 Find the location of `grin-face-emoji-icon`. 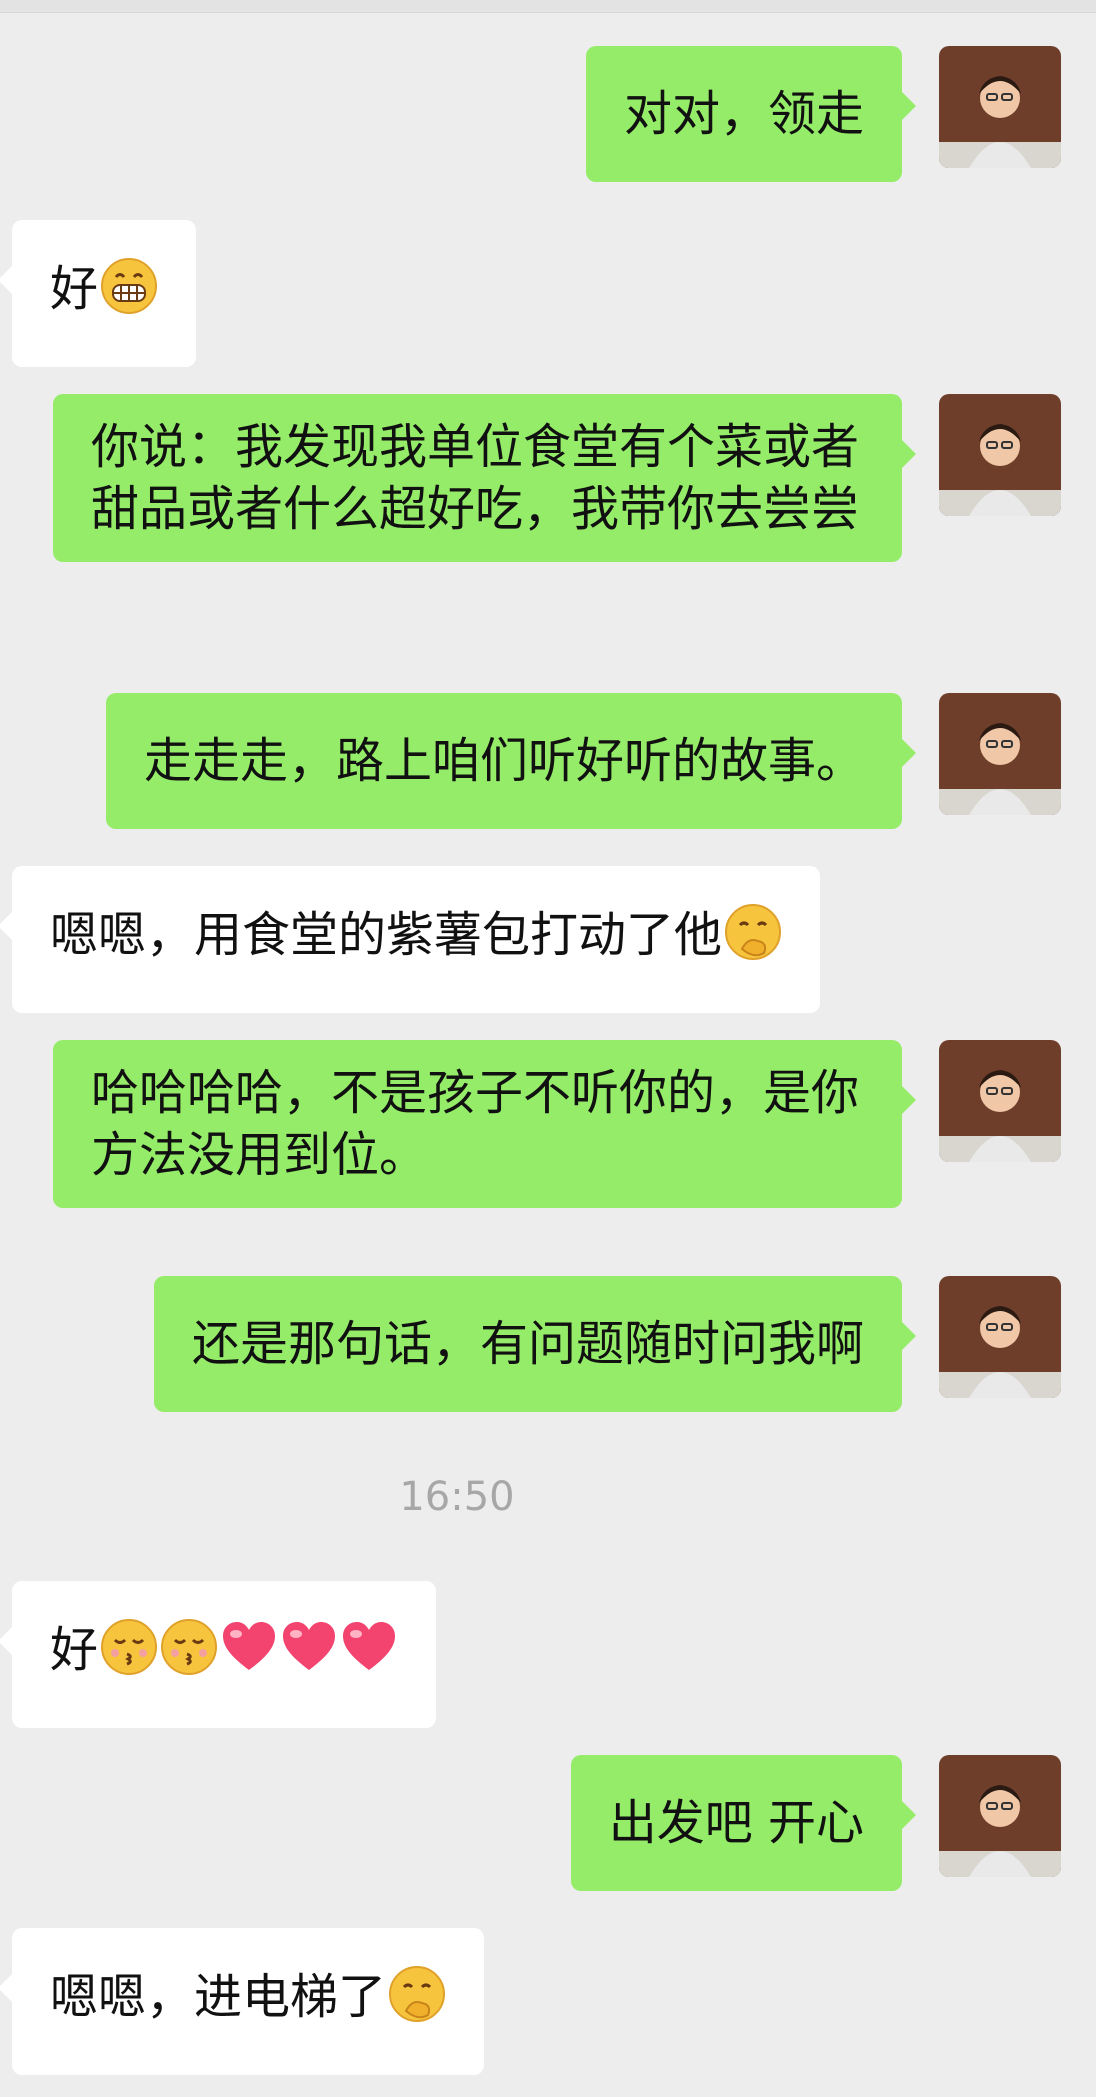

grin-face-emoji-icon is located at coordinates (129, 293).